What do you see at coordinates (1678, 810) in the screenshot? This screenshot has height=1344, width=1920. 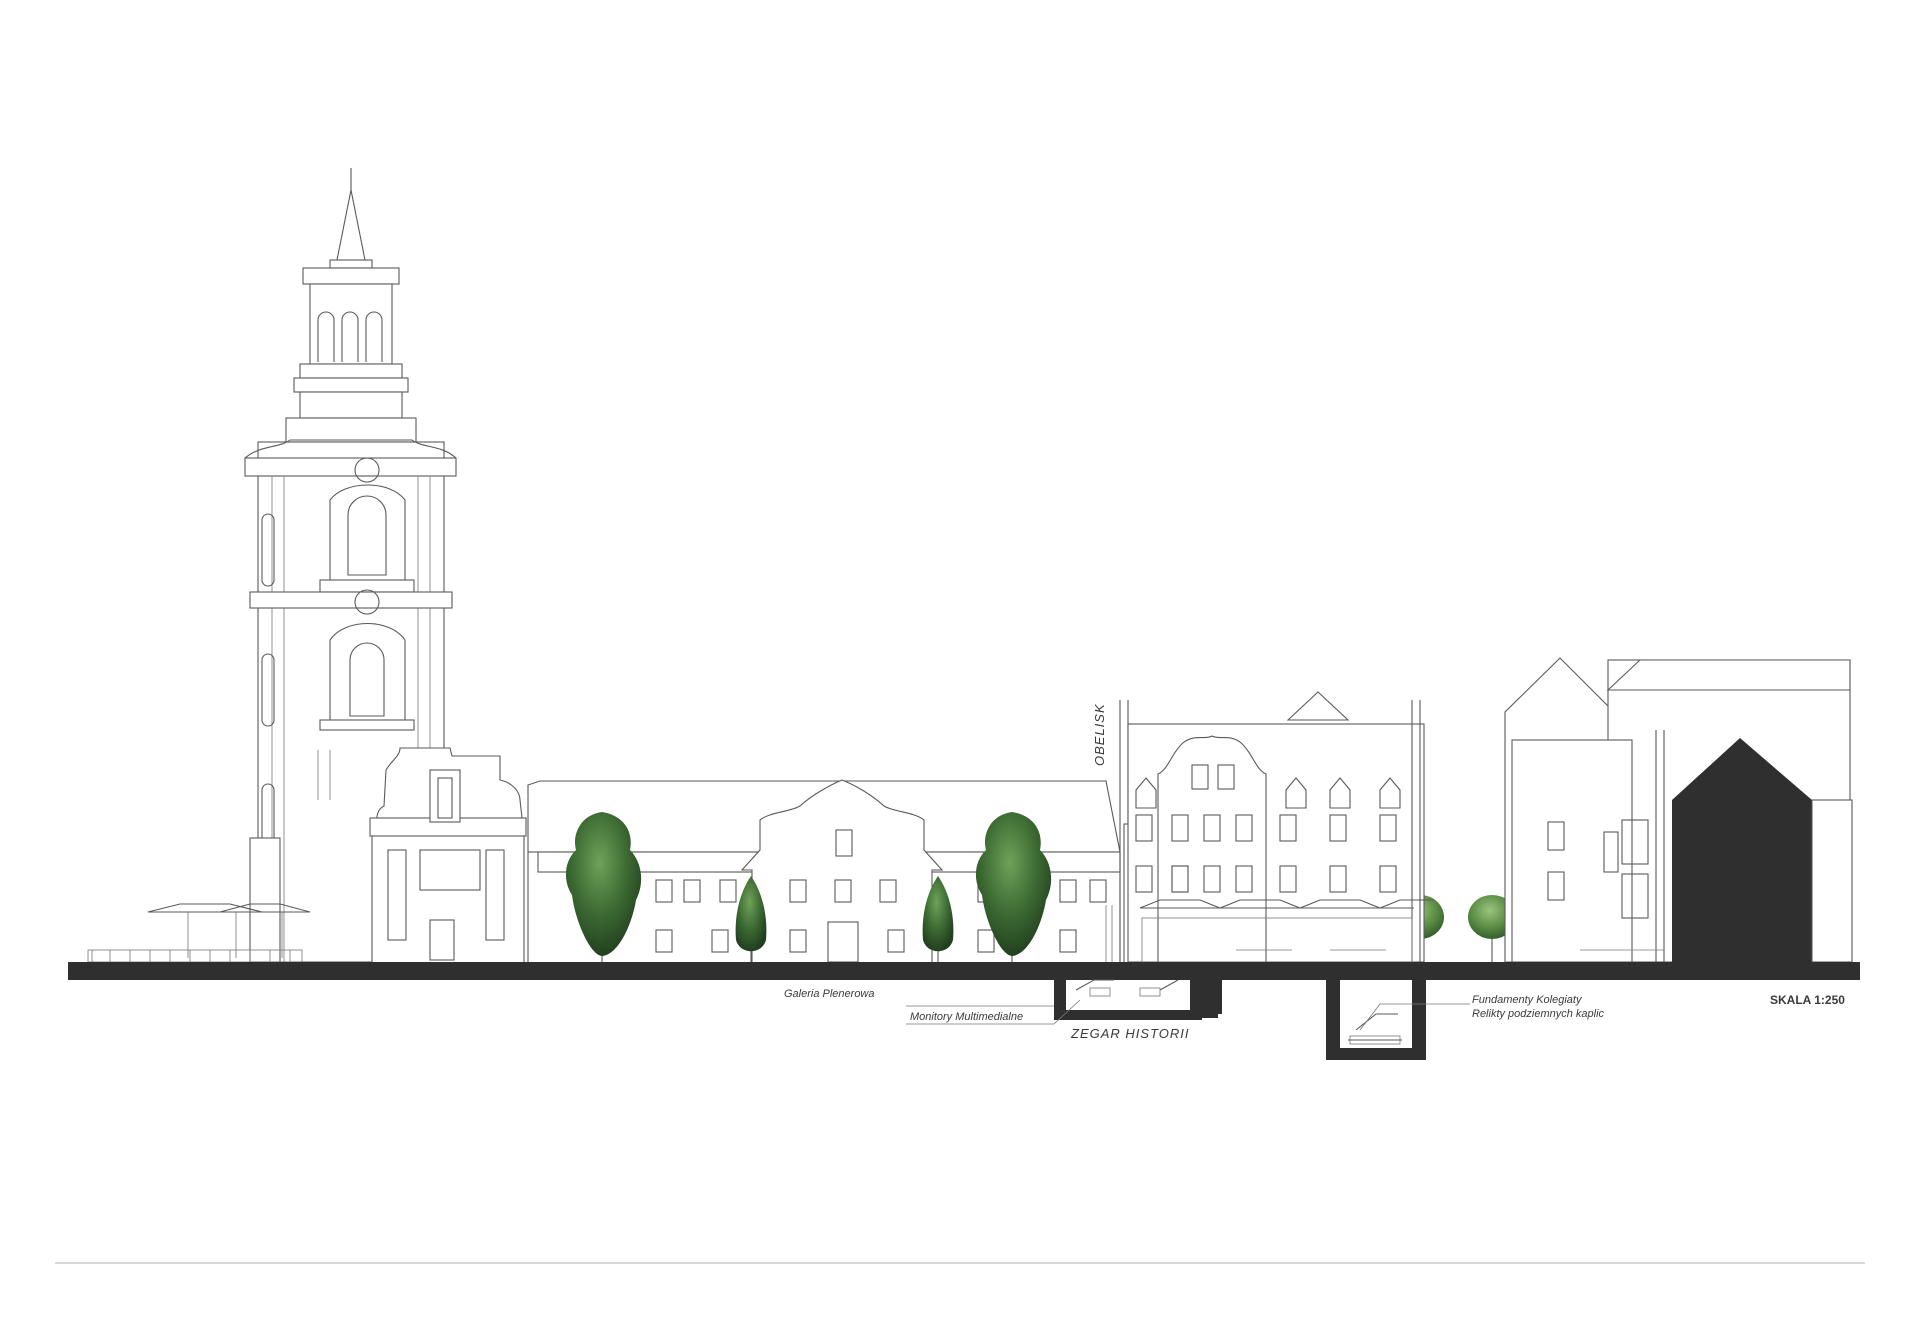 I see `right-buildings` at bounding box center [1678, 810].